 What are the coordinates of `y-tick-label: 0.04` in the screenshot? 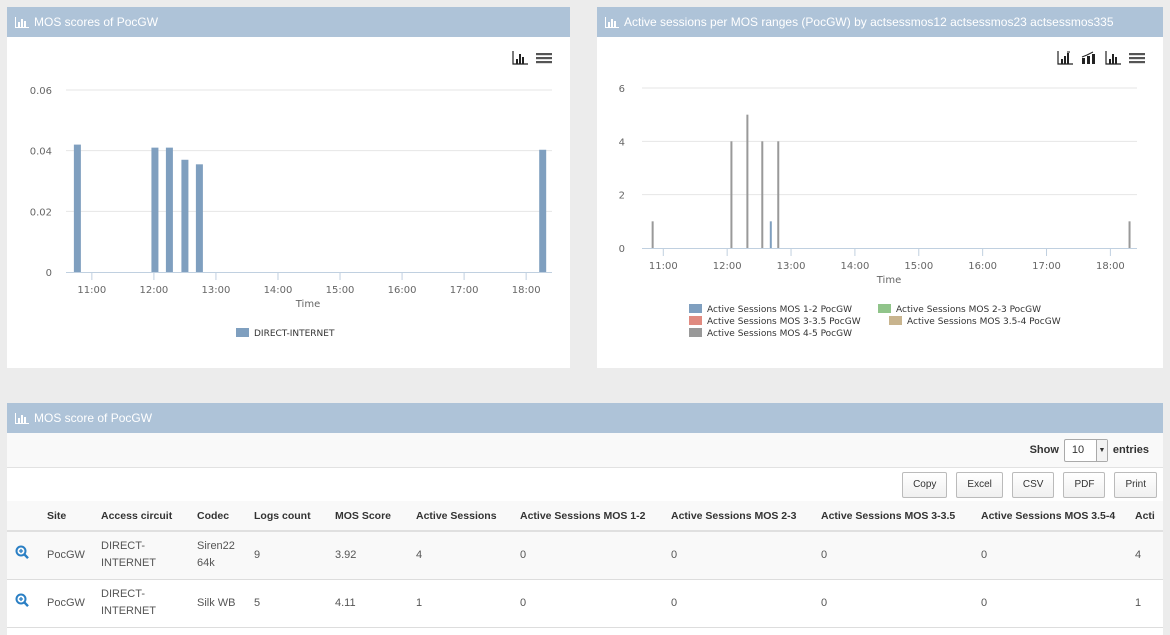 It's located at (41, 152).